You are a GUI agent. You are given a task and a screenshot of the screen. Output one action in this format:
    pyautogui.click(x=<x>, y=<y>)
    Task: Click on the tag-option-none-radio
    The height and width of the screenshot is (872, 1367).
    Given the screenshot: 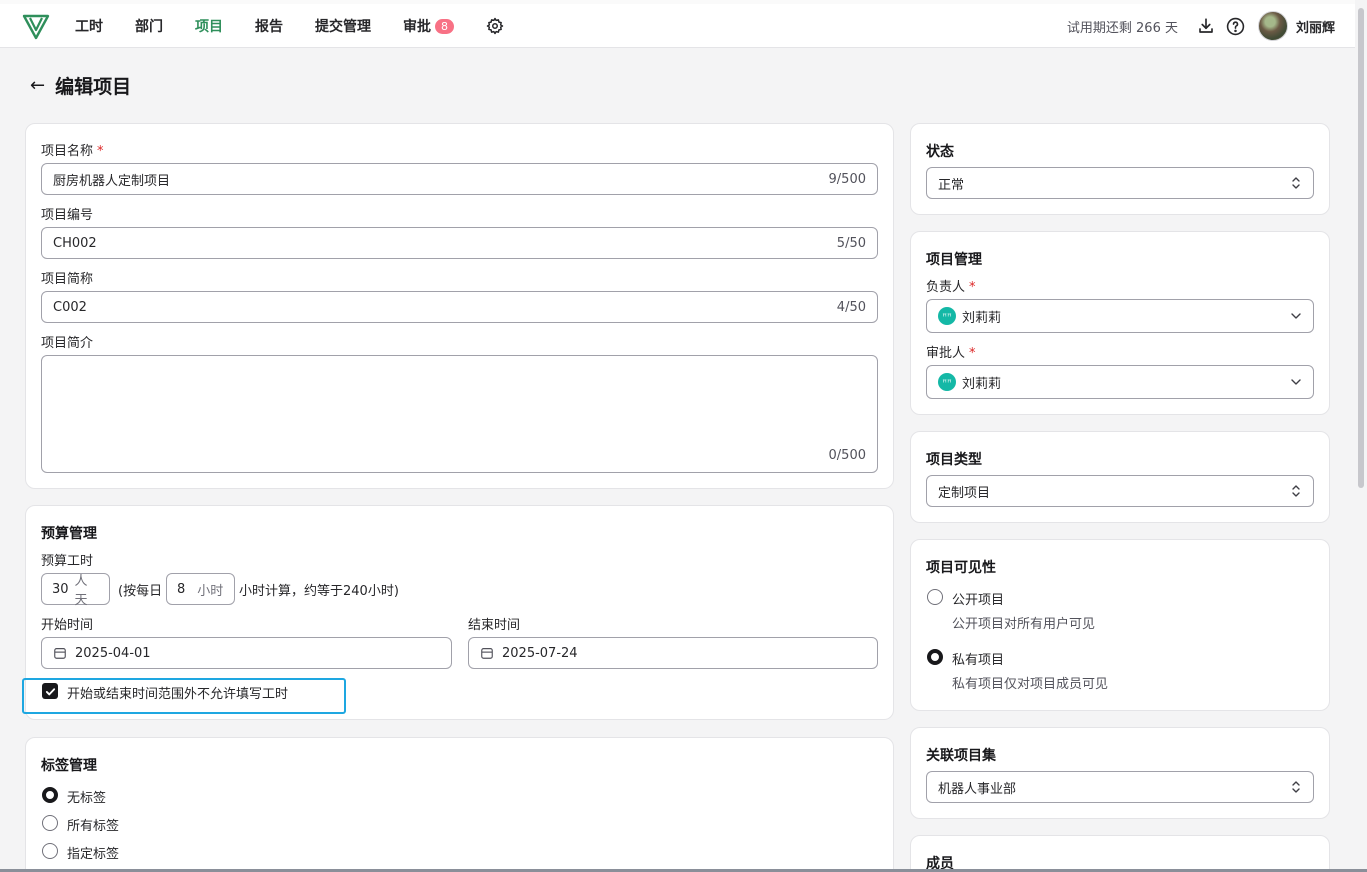 What is the action you would take?
    pyautogui.click(x=50, y=795)
    